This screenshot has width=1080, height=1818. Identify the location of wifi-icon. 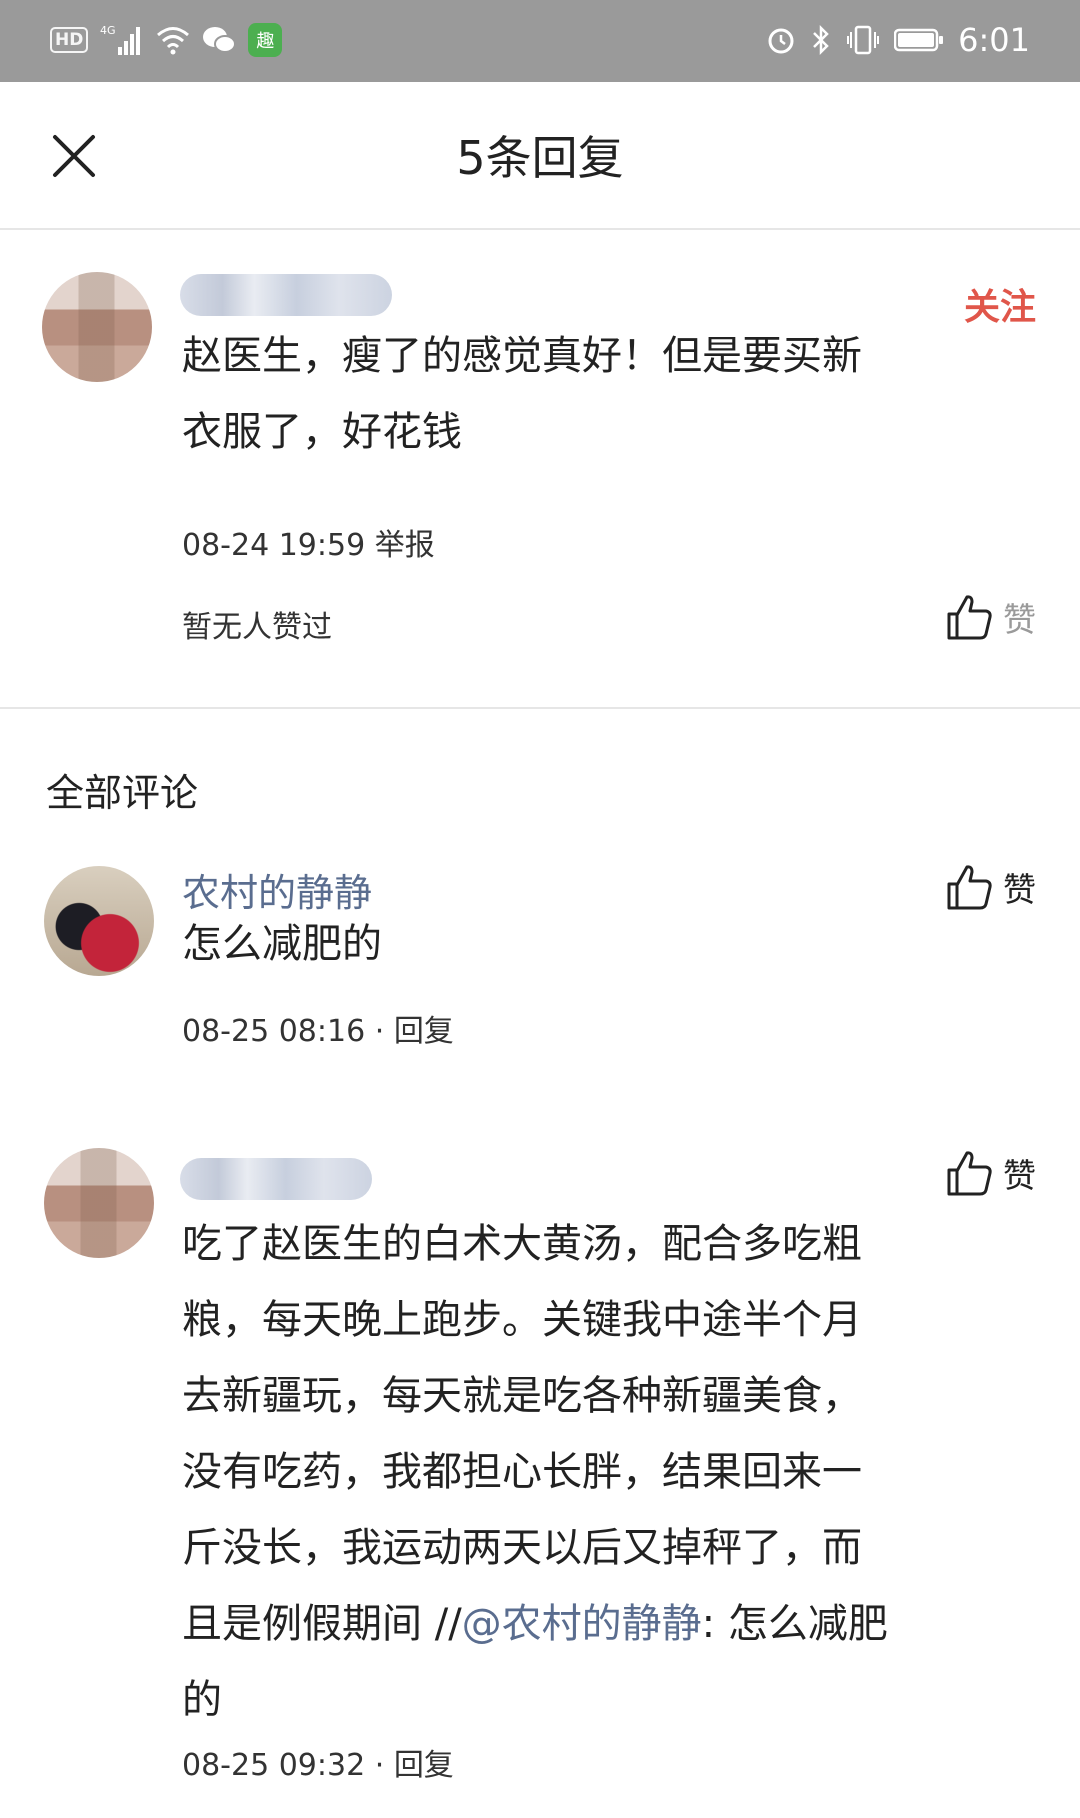
(173, 41).